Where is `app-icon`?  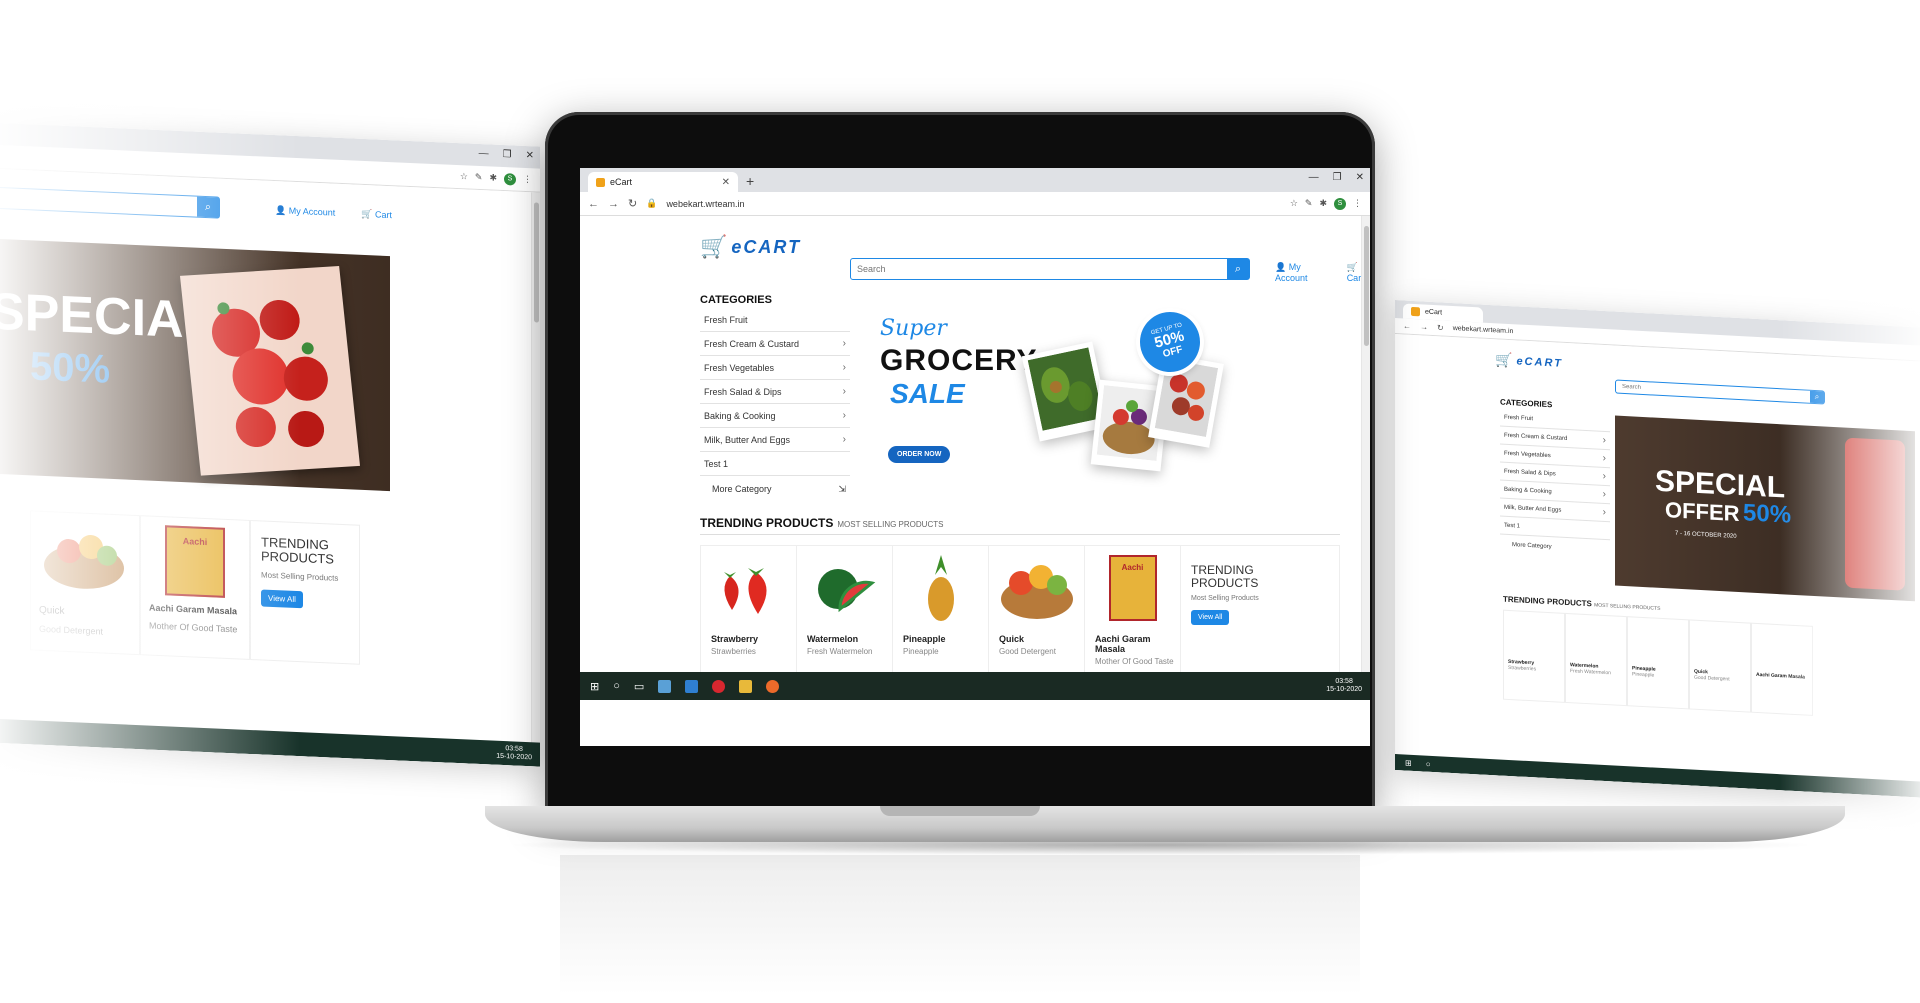 app-icon is located at coordinates (692, 686).